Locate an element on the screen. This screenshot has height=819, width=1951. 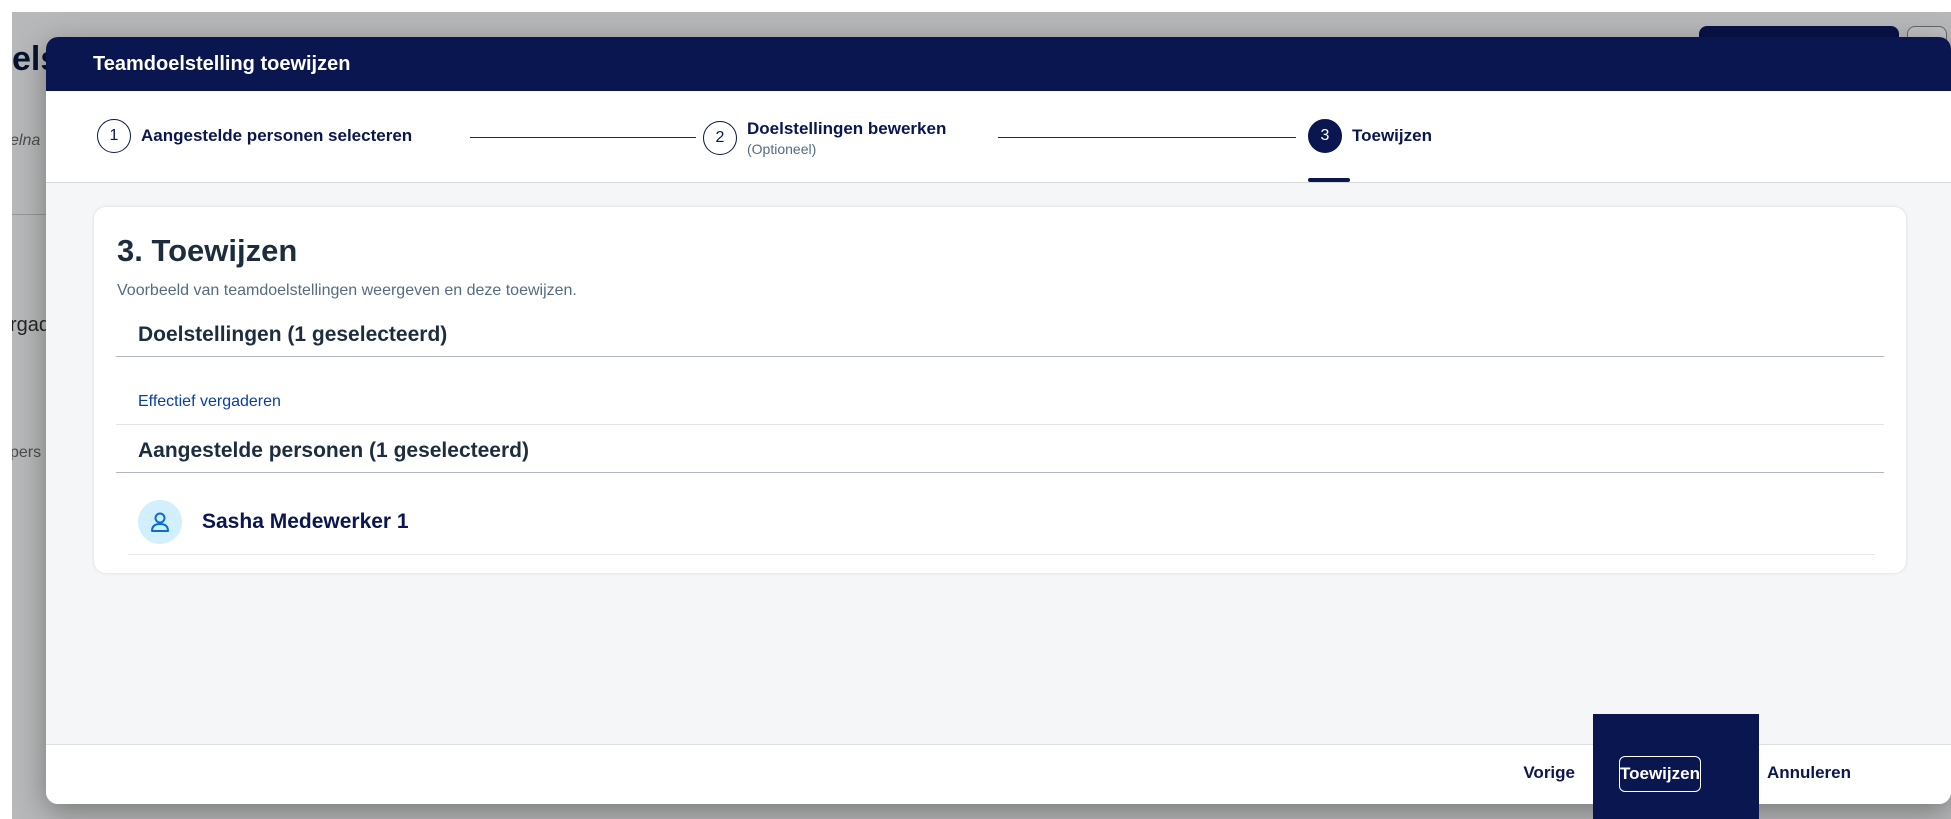
step-2-number: 2 is located at coordinates (720, 138).